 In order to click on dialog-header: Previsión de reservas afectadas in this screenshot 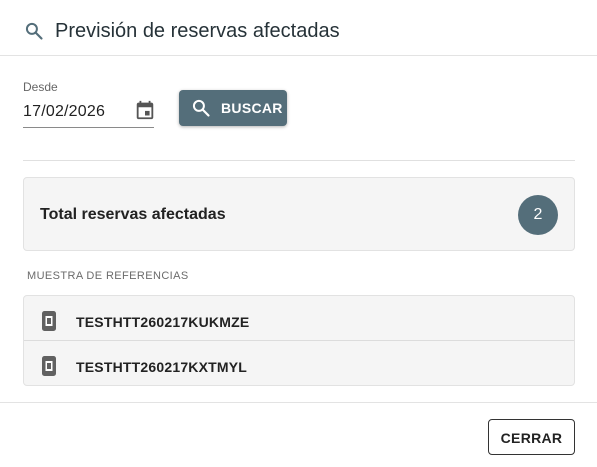, I will do `click(298, 28)`.